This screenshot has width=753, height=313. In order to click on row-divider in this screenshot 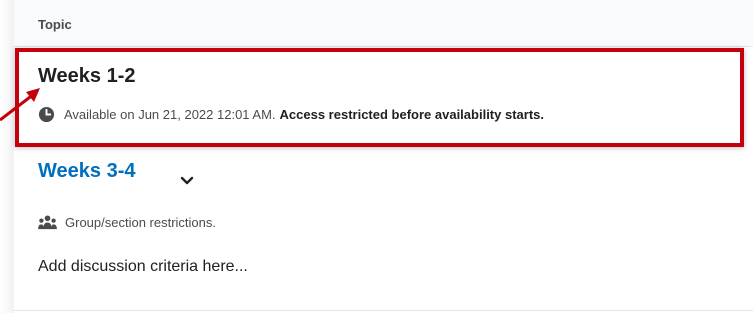, I will do `click(383, 310)`.